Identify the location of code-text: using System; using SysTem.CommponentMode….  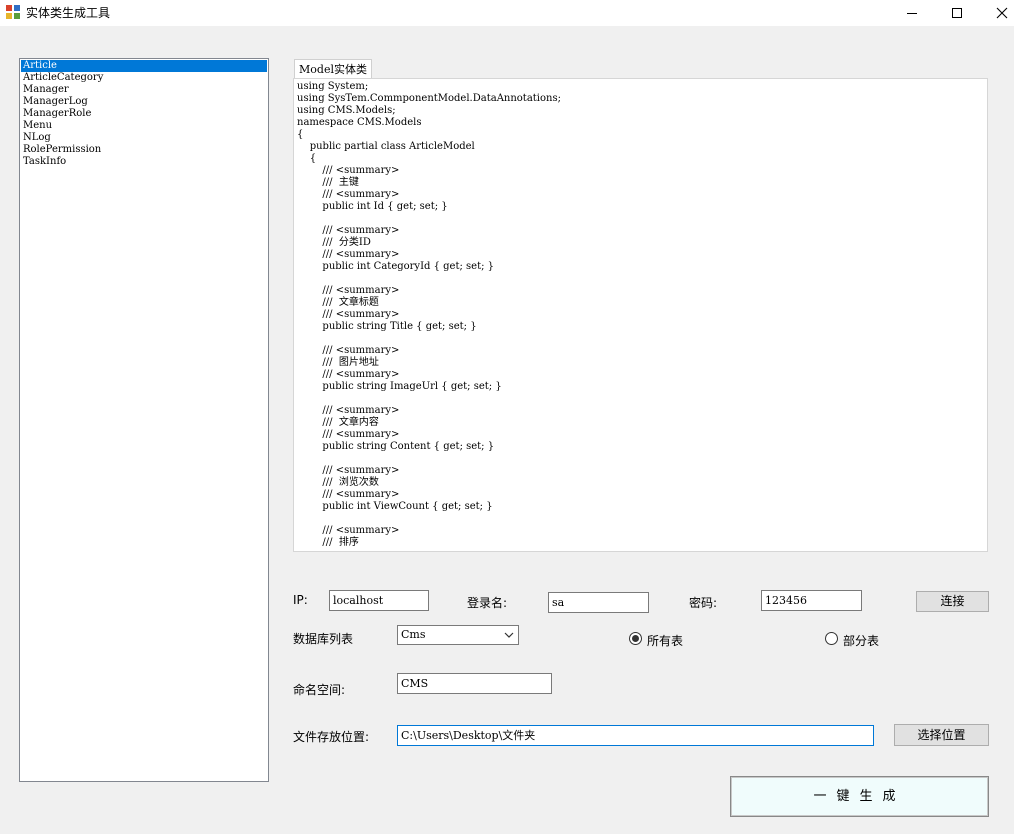
(429, 315).